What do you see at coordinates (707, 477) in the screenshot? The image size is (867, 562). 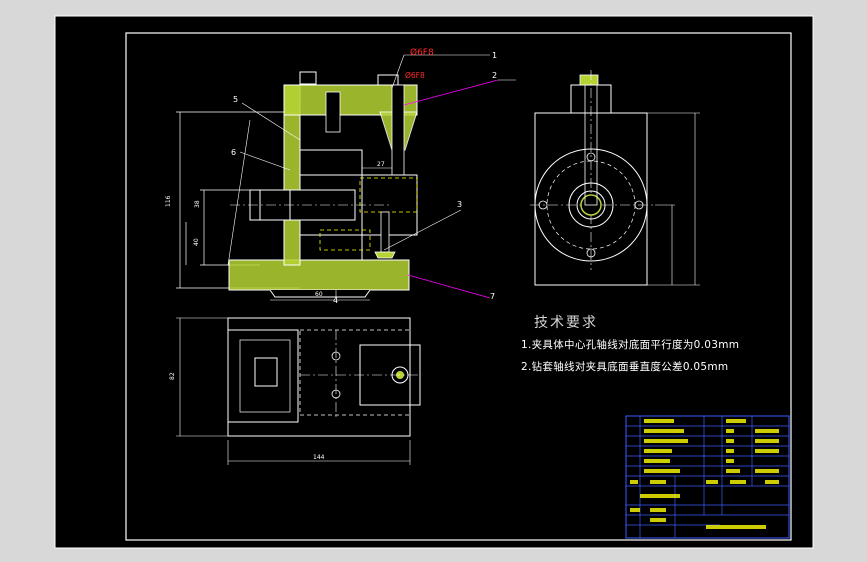 I see `title-block` at bounding box center [707, 477].